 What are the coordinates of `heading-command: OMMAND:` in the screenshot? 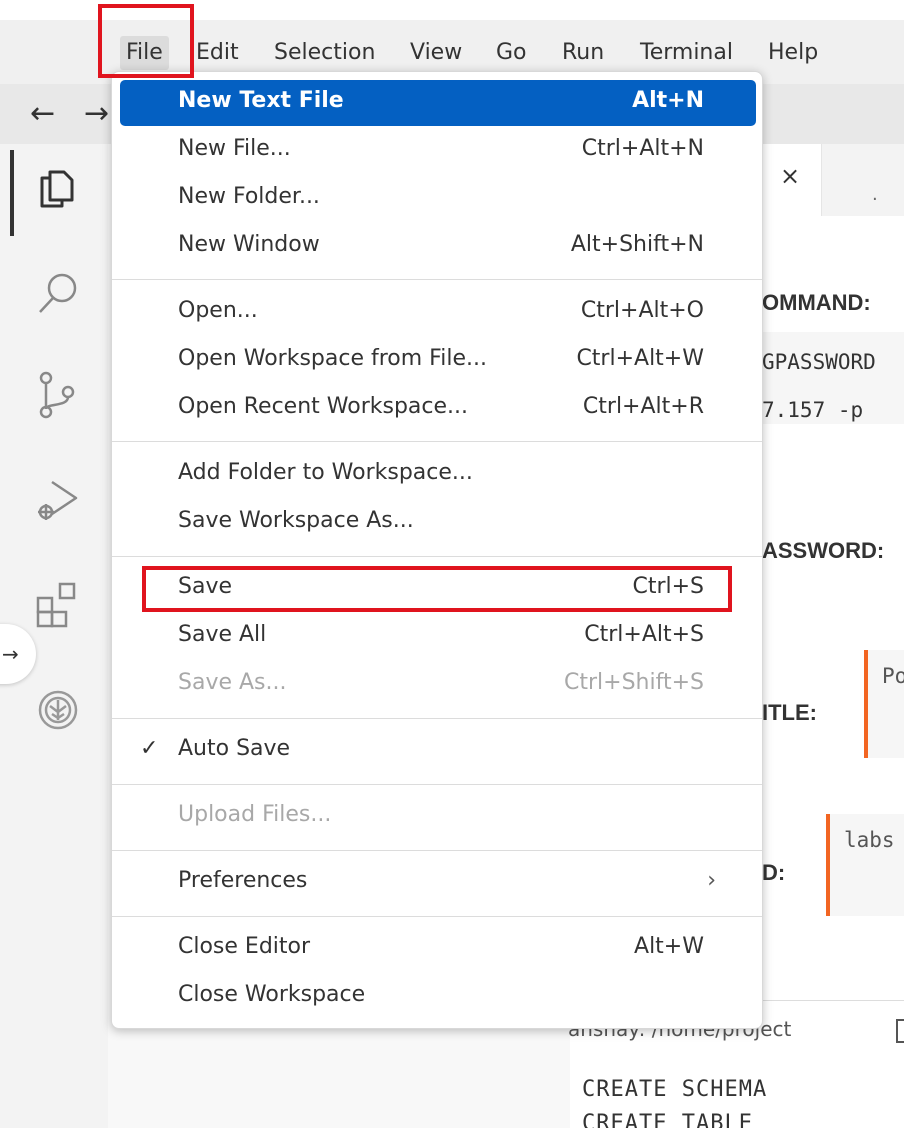 It's located at (816, 302).